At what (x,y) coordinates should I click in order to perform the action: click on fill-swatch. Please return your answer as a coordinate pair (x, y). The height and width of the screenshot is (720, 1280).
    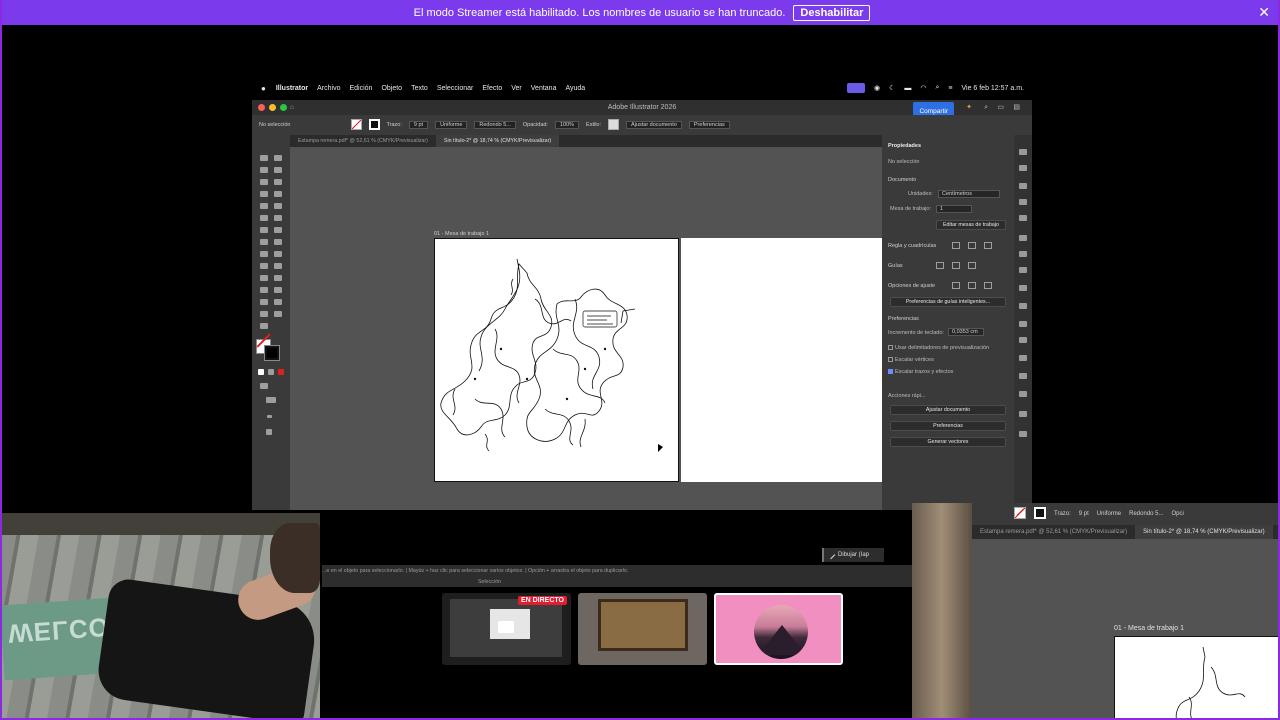
    Looking at the image, I should click on (356, 125).